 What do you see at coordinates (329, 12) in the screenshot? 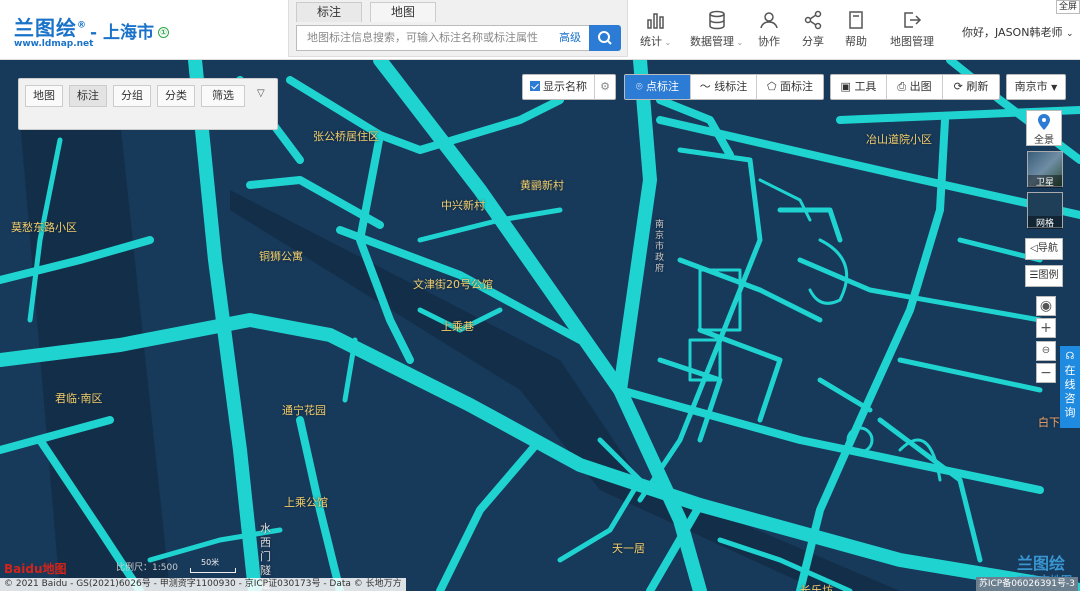
I see `search-tab-annotation: 标注` at bounding box center [329, 12].